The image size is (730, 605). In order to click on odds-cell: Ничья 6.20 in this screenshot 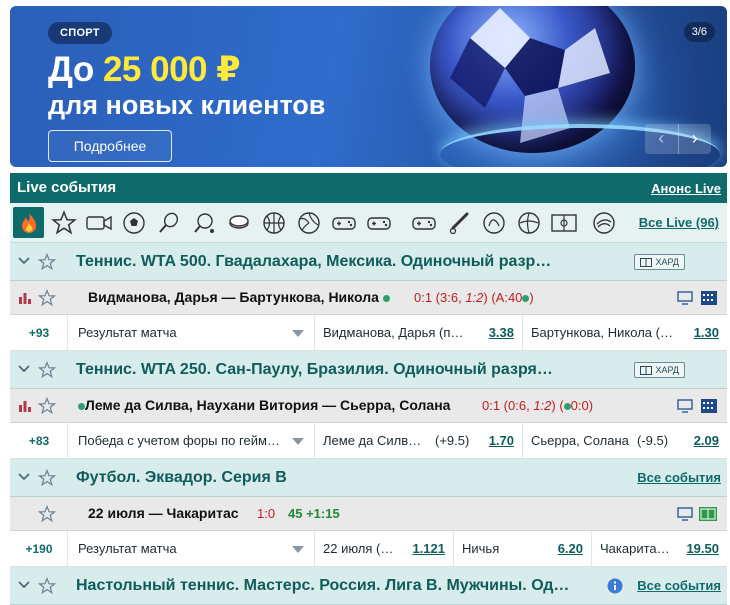, I will do `click(523, 549)`.